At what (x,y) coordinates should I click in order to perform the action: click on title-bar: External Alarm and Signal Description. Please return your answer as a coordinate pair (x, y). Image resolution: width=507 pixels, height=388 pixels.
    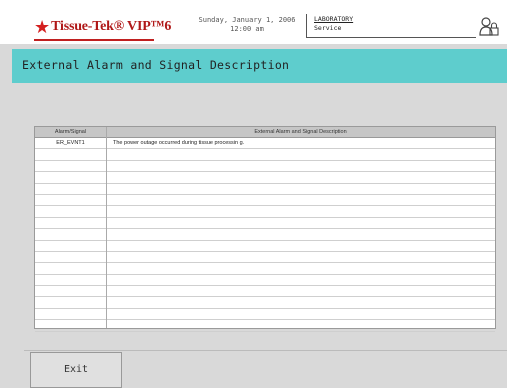
    Looking at the image, I should click on (259, 66).